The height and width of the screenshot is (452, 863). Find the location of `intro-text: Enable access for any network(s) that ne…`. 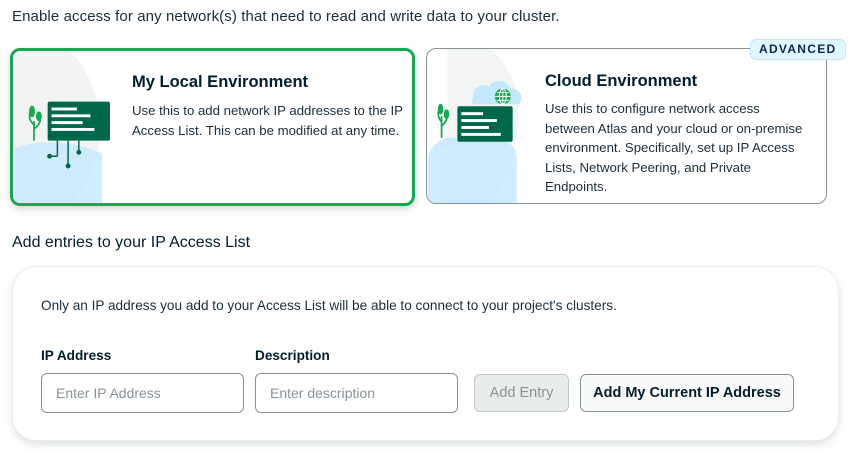

intro-text: Enable access for any network(s) that ne… is located at coordinates (286, 16).